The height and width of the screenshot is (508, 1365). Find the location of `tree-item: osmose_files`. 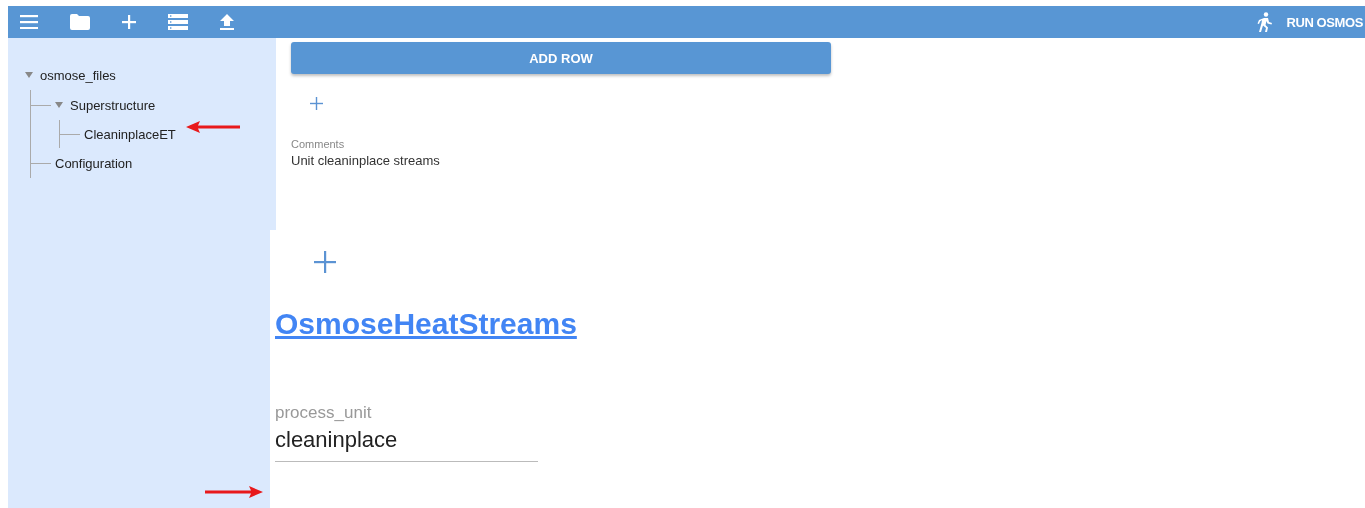

tree-item: osmose_files is located at coordinates (78, 75).